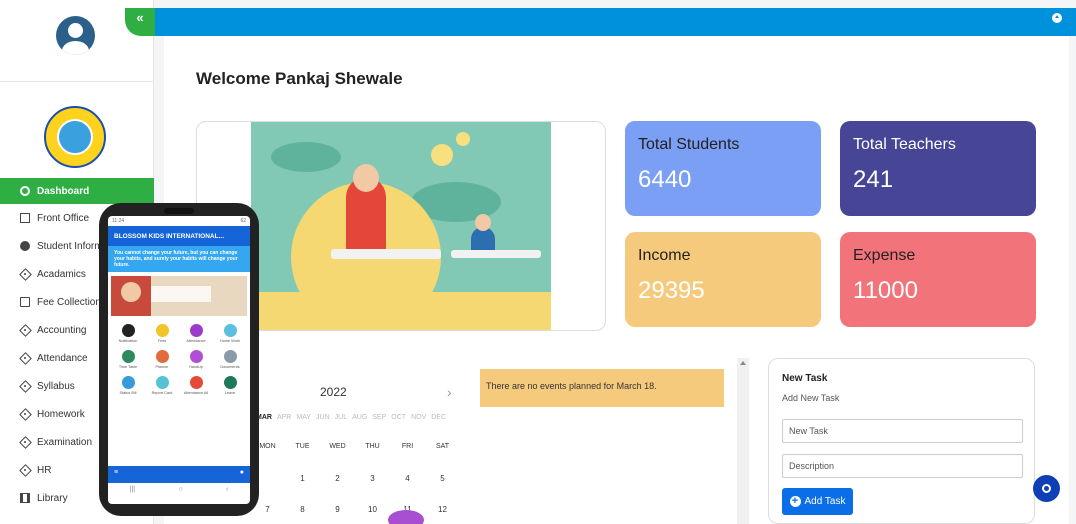  What do you see at coordinates (62, 358) in the screenshot?
I see `sidebar-item-label: Attendance` at bounding box center [62, 358].